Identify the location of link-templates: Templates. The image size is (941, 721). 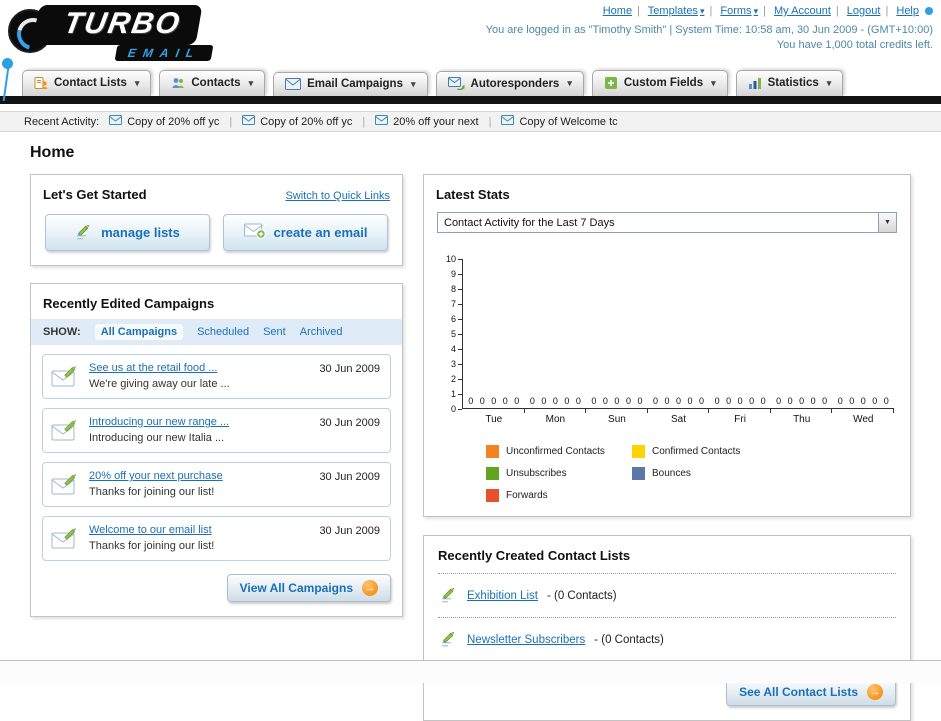
(676, 11).